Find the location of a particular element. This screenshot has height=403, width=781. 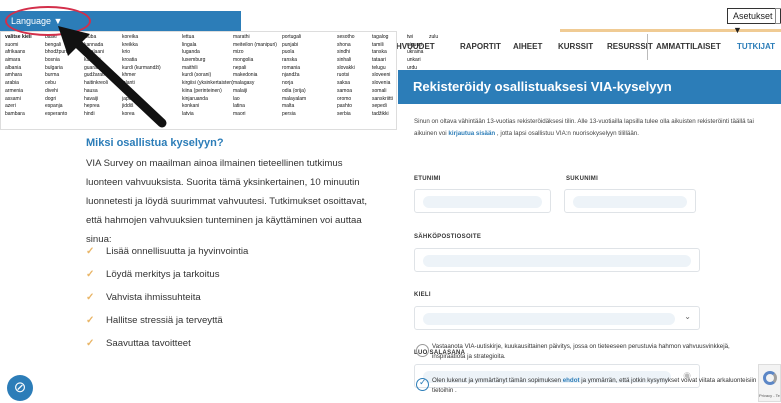

language-option: afrikaans is located at coordinates (25, 53).